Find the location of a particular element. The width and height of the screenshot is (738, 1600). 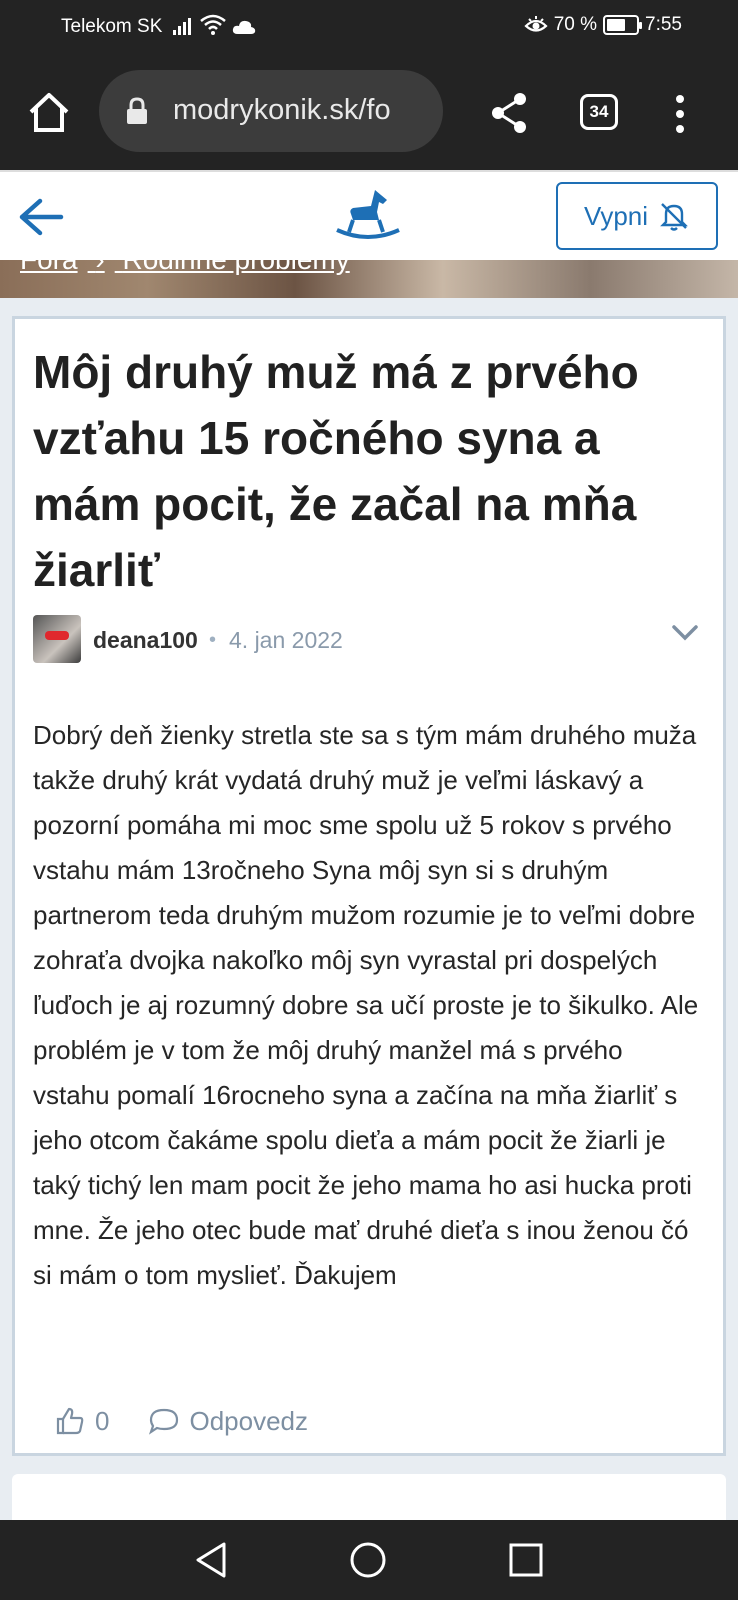

browser-toolbar: modrykonik.sk/fo 34 is located at coordinates (369, 113).